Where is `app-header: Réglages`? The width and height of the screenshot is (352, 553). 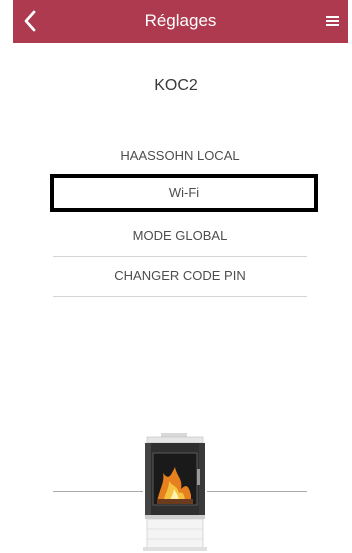
app-header: Réglages is located at coordinates (180, 21).